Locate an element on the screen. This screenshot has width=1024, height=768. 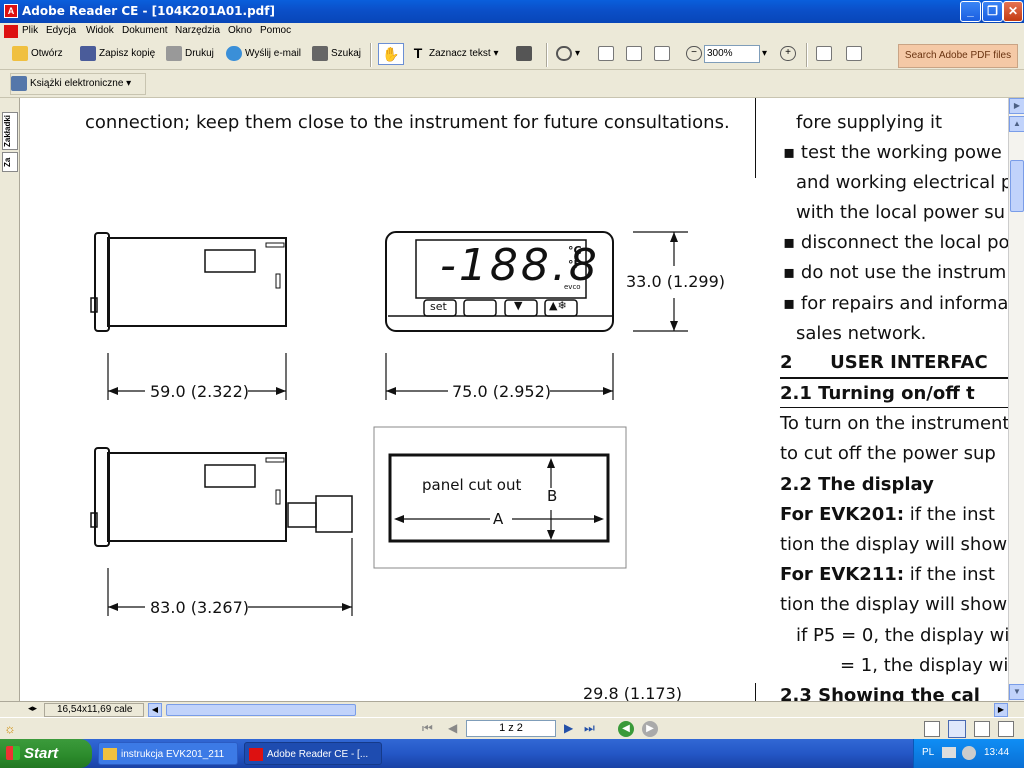
first-page-button: ⏮ is located at coordinates (427, 728).